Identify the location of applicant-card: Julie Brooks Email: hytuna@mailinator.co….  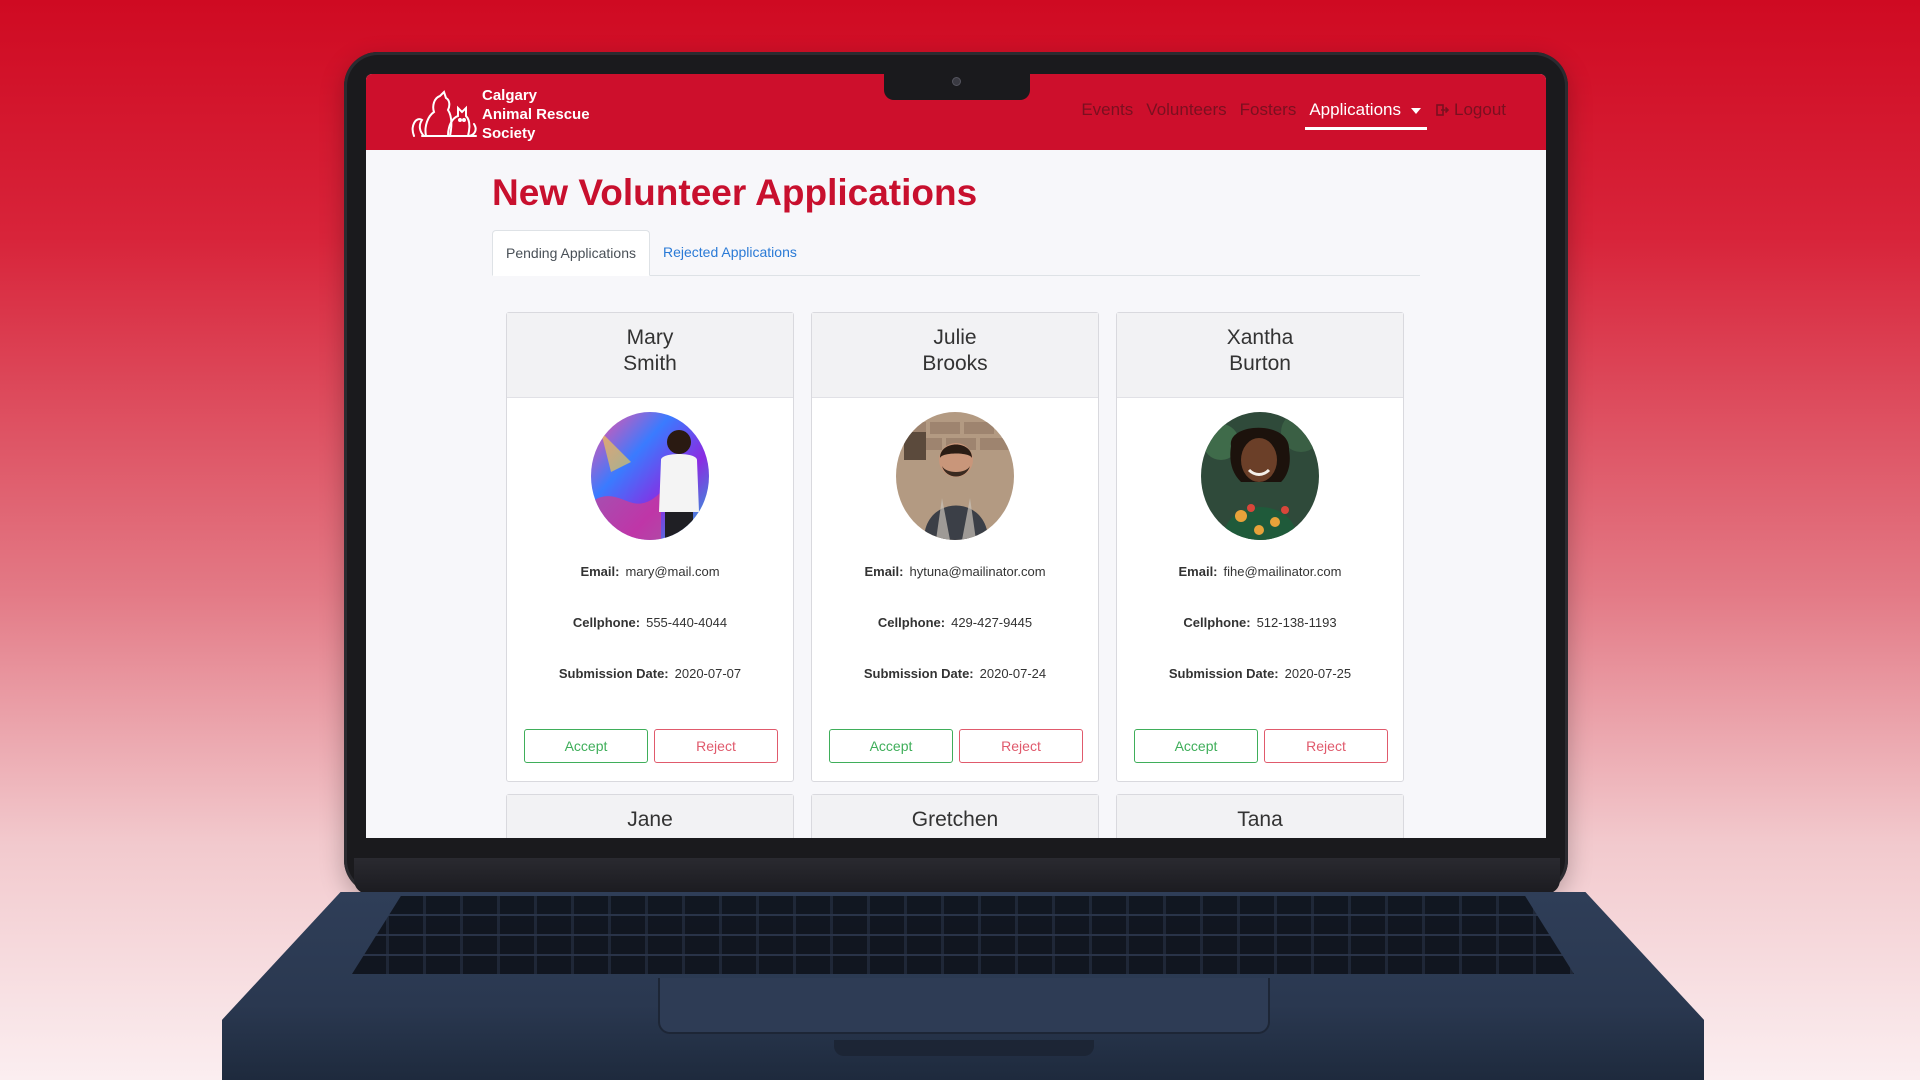
(955, 547).